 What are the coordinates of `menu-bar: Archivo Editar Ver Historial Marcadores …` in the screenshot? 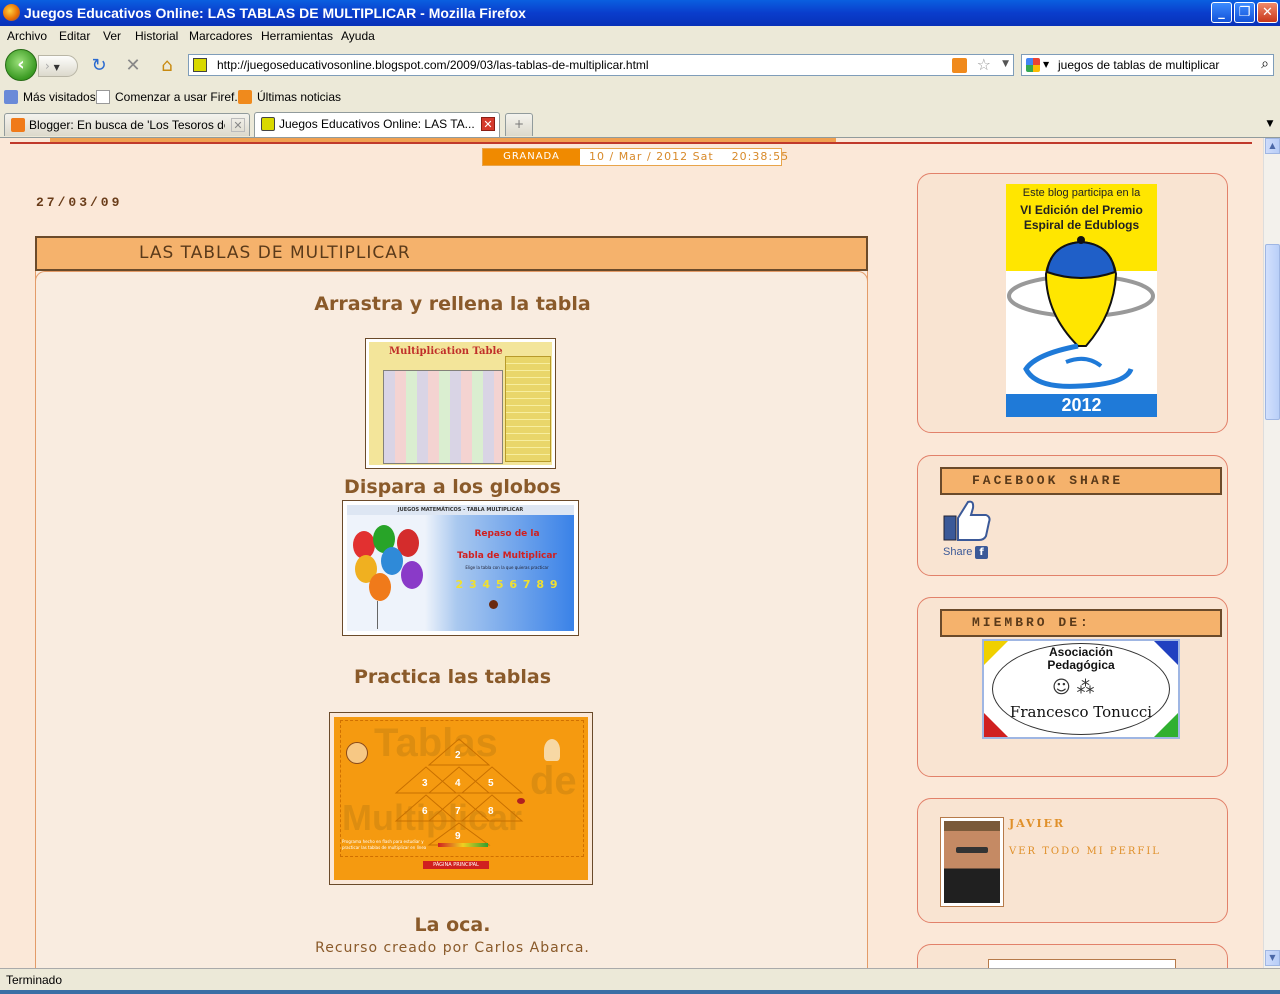 It's located at (640, 36).